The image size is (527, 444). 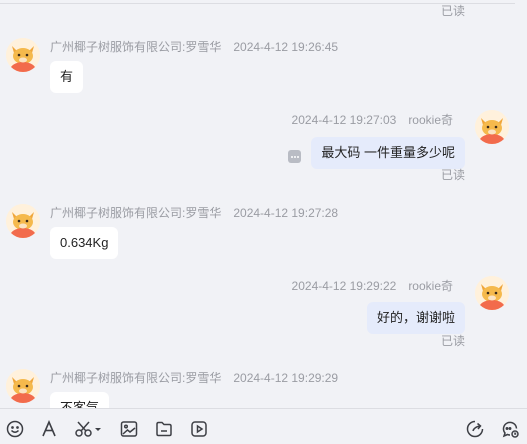 I want to click on font-icon, so click(x=49, y=429).